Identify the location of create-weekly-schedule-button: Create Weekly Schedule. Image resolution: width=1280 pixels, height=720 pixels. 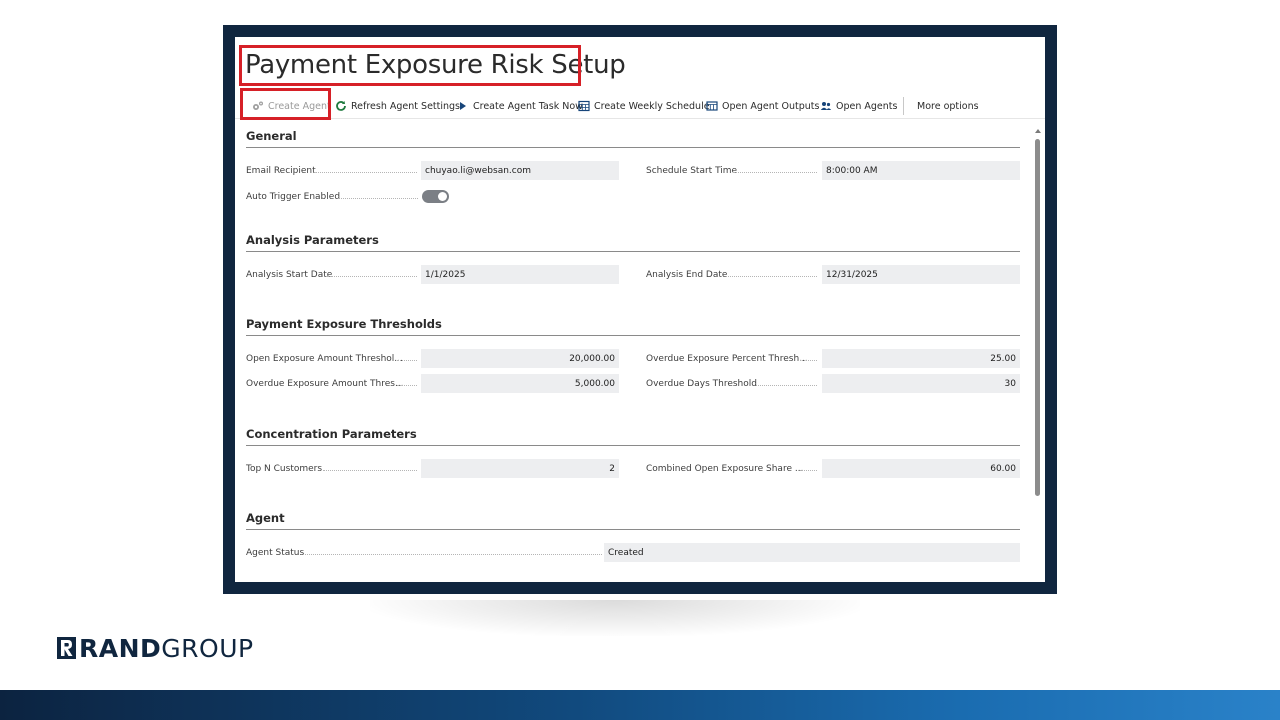
(644, 106).